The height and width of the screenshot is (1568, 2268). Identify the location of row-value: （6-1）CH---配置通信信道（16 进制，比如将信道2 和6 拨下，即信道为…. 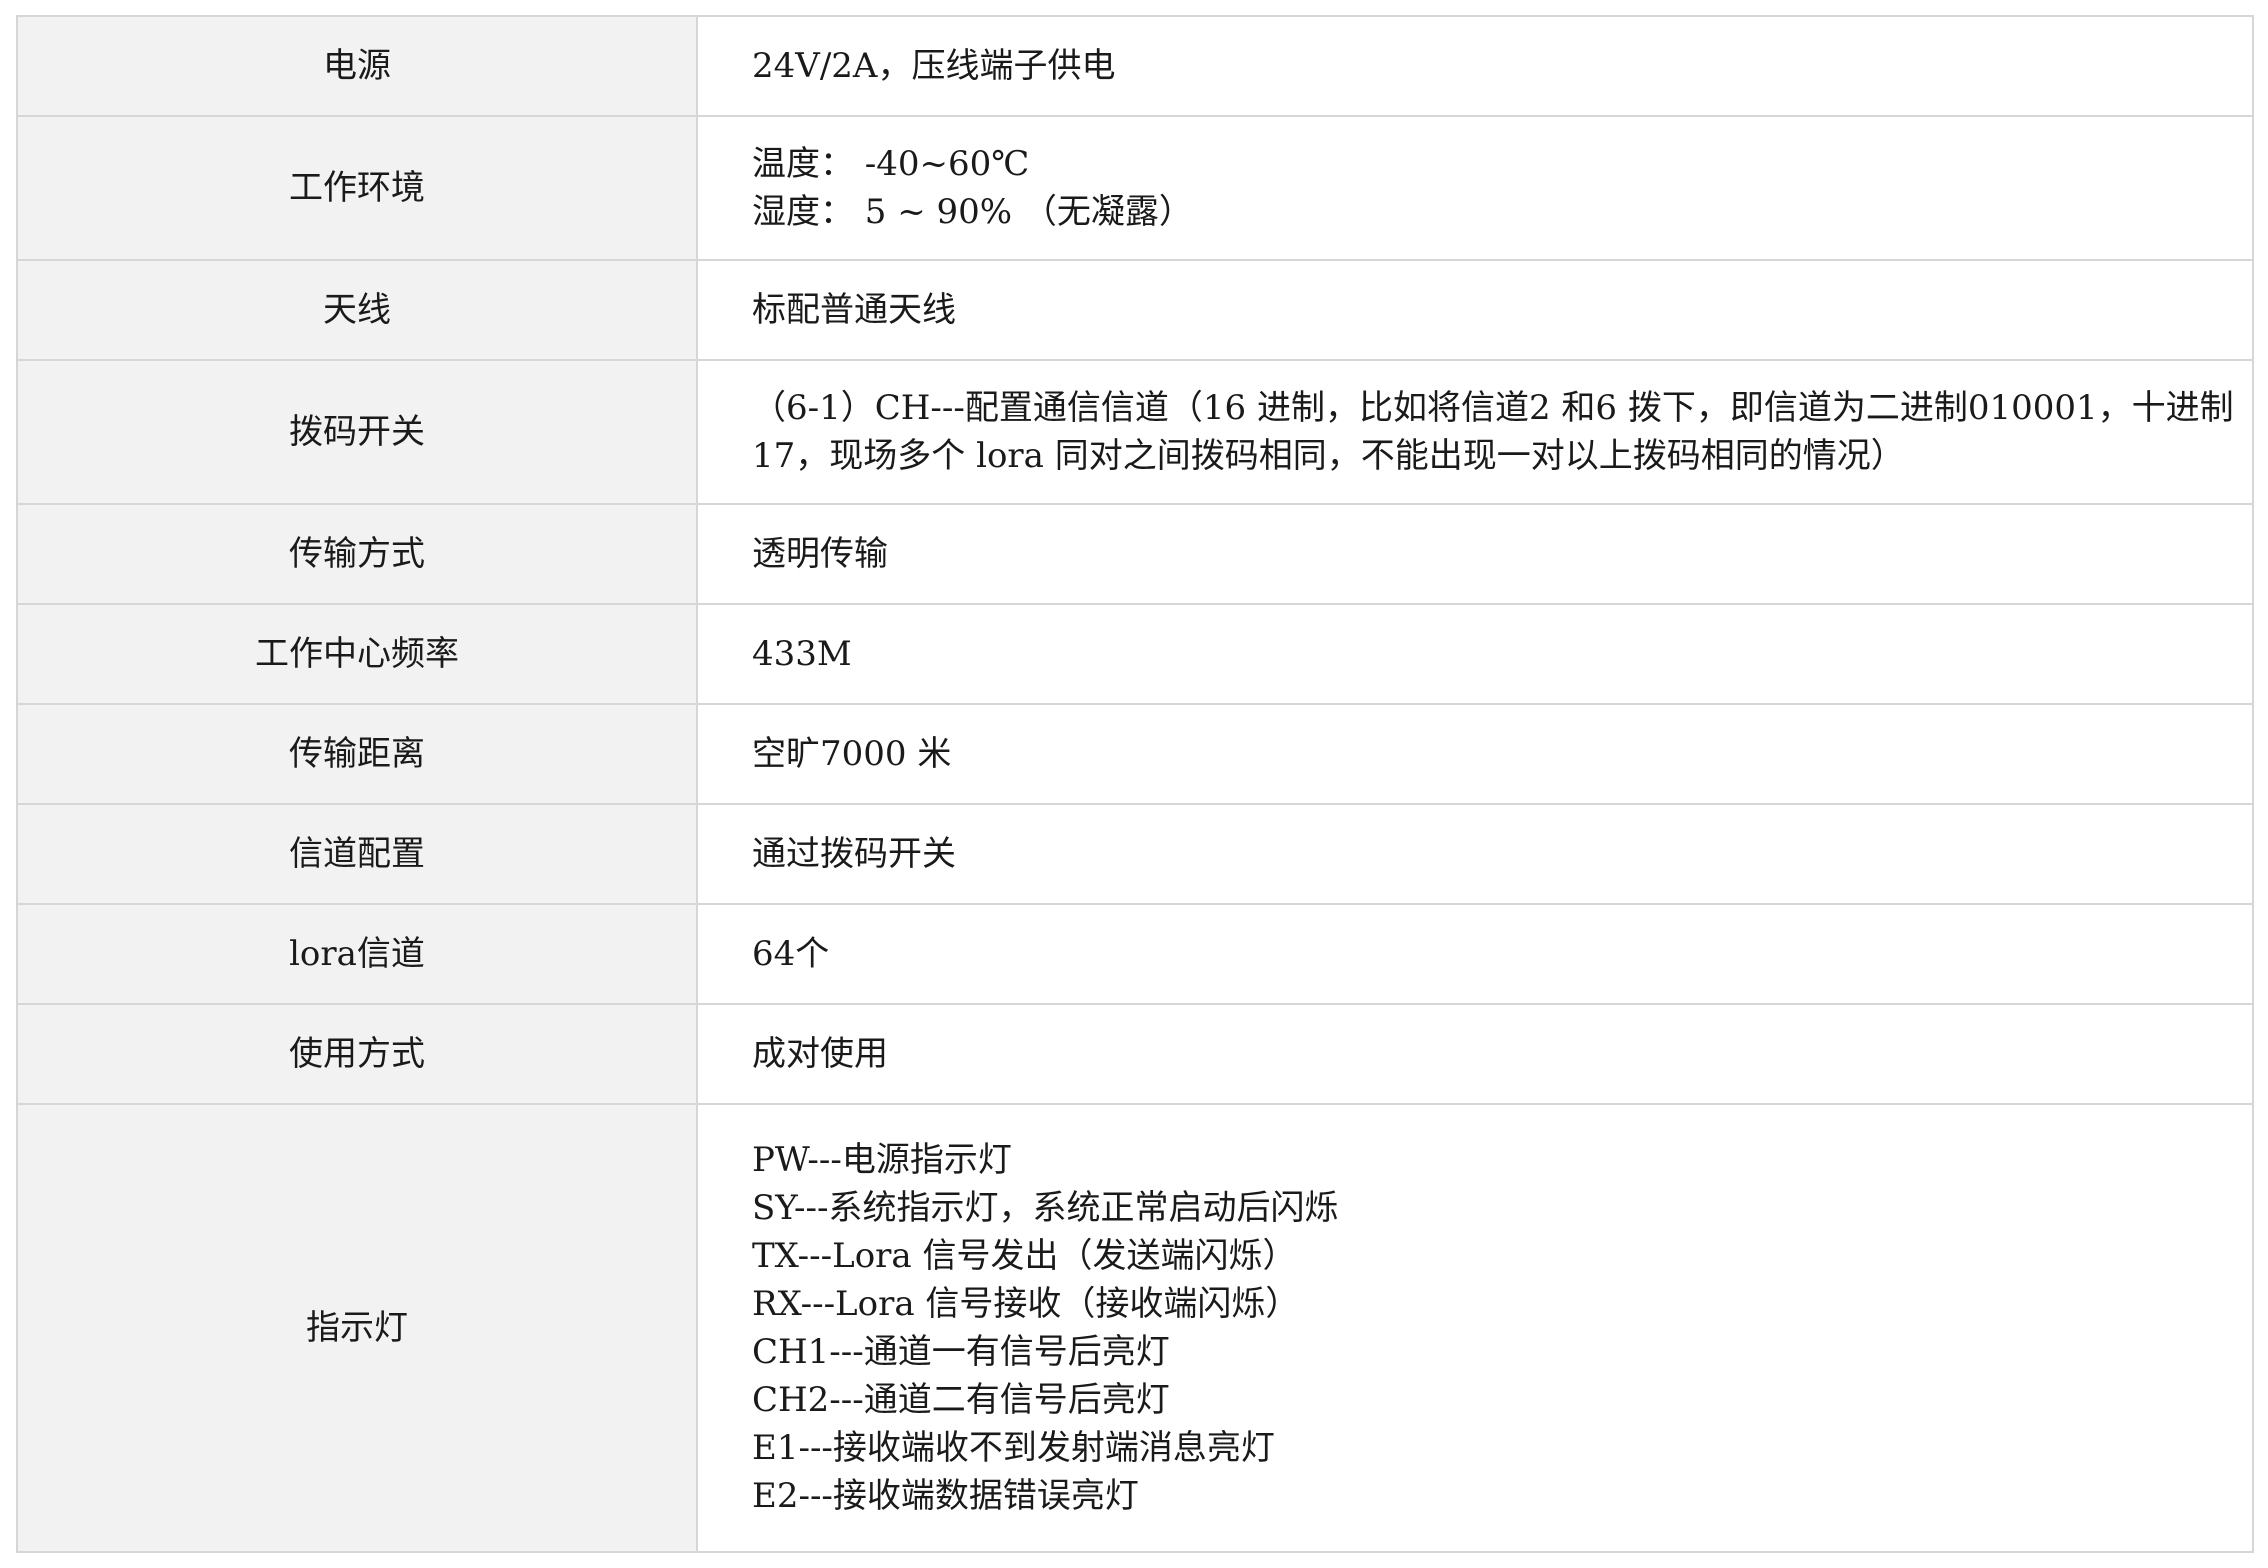
(1475, 432).